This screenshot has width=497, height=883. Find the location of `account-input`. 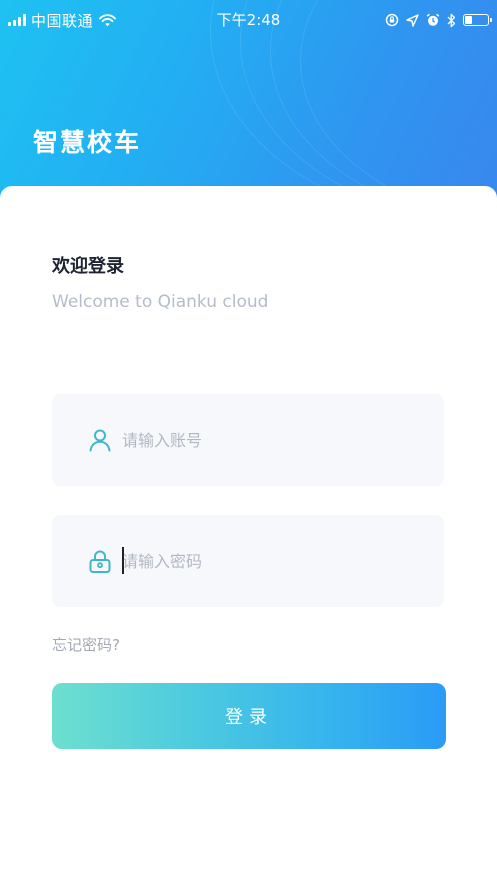

account-input is located at coordinates (272, 440).